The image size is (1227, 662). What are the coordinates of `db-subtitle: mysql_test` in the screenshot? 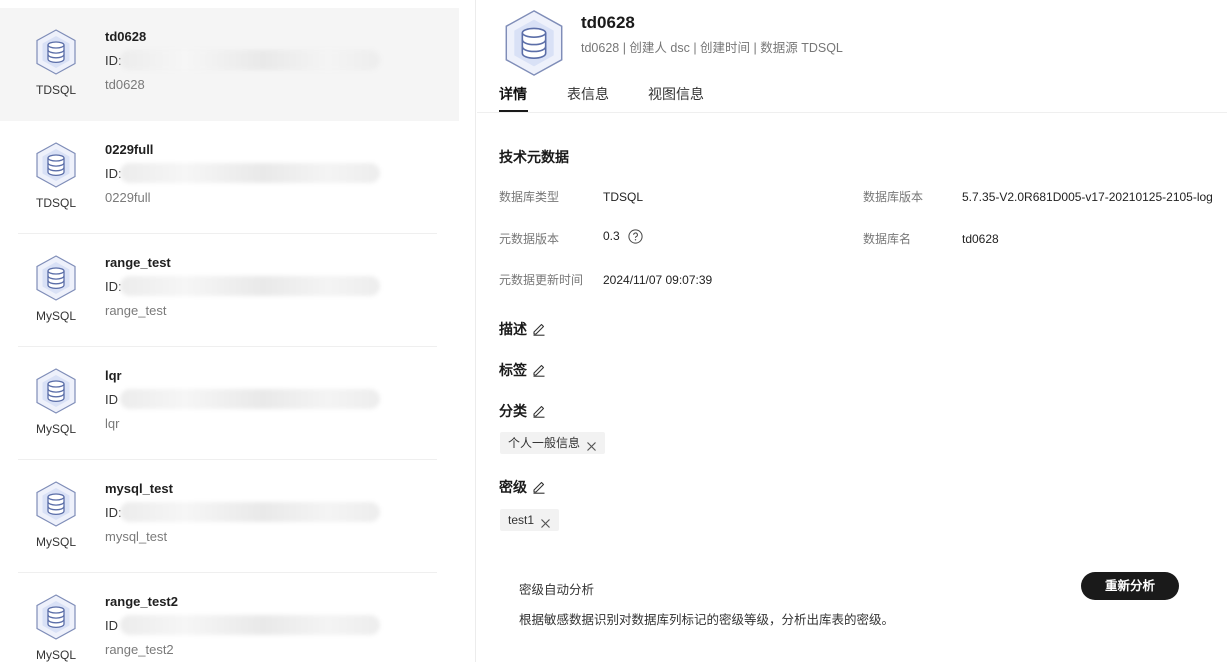 It's located at (136, 536).